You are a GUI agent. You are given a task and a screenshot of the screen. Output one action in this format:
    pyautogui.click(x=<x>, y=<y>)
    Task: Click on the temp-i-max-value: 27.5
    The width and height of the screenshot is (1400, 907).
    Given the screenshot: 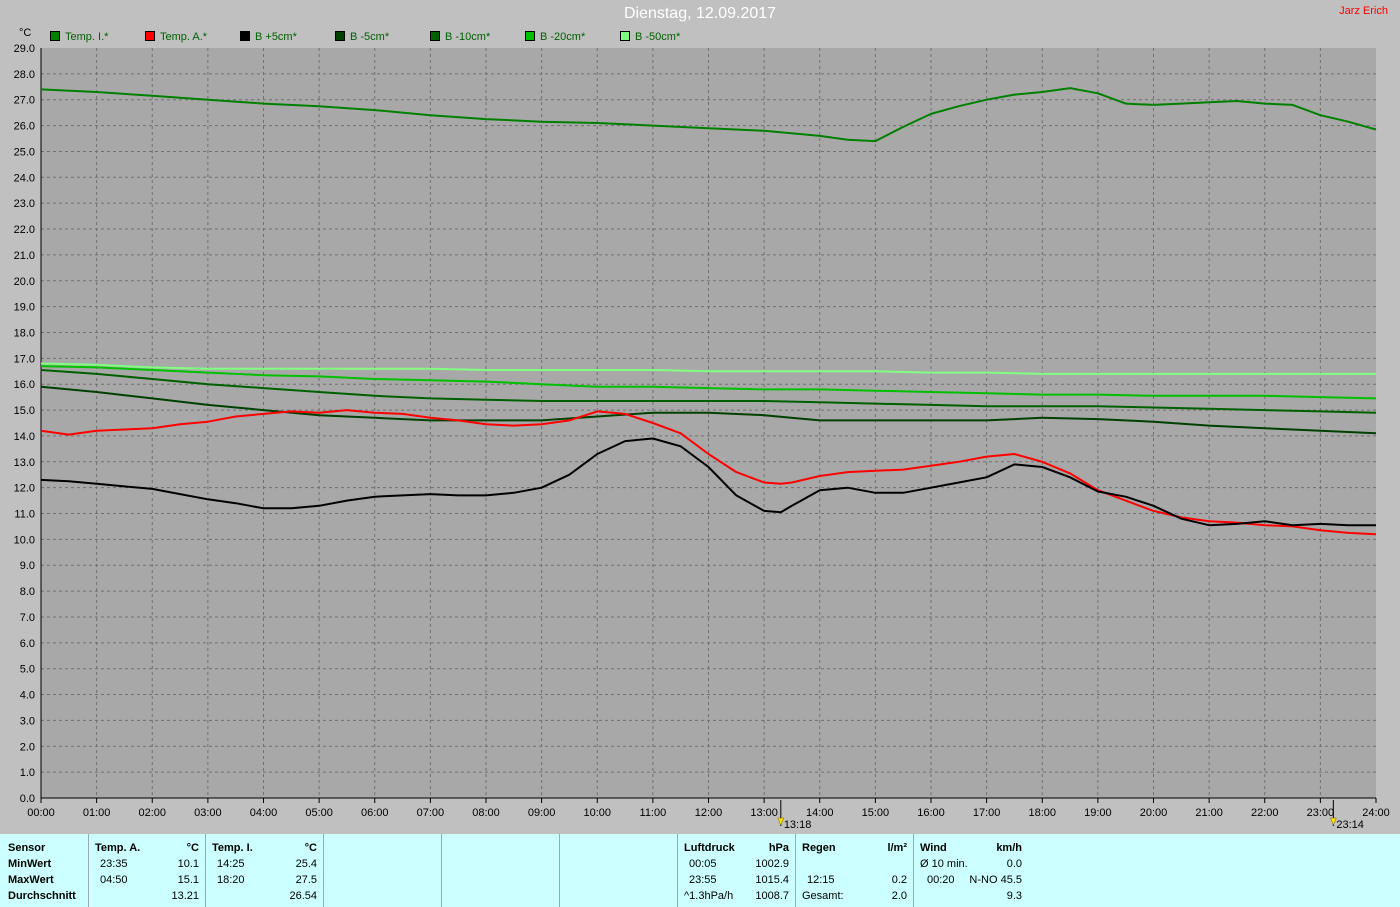 What is the action you would take?
    pyautogui.click(x=306, y=880)
    